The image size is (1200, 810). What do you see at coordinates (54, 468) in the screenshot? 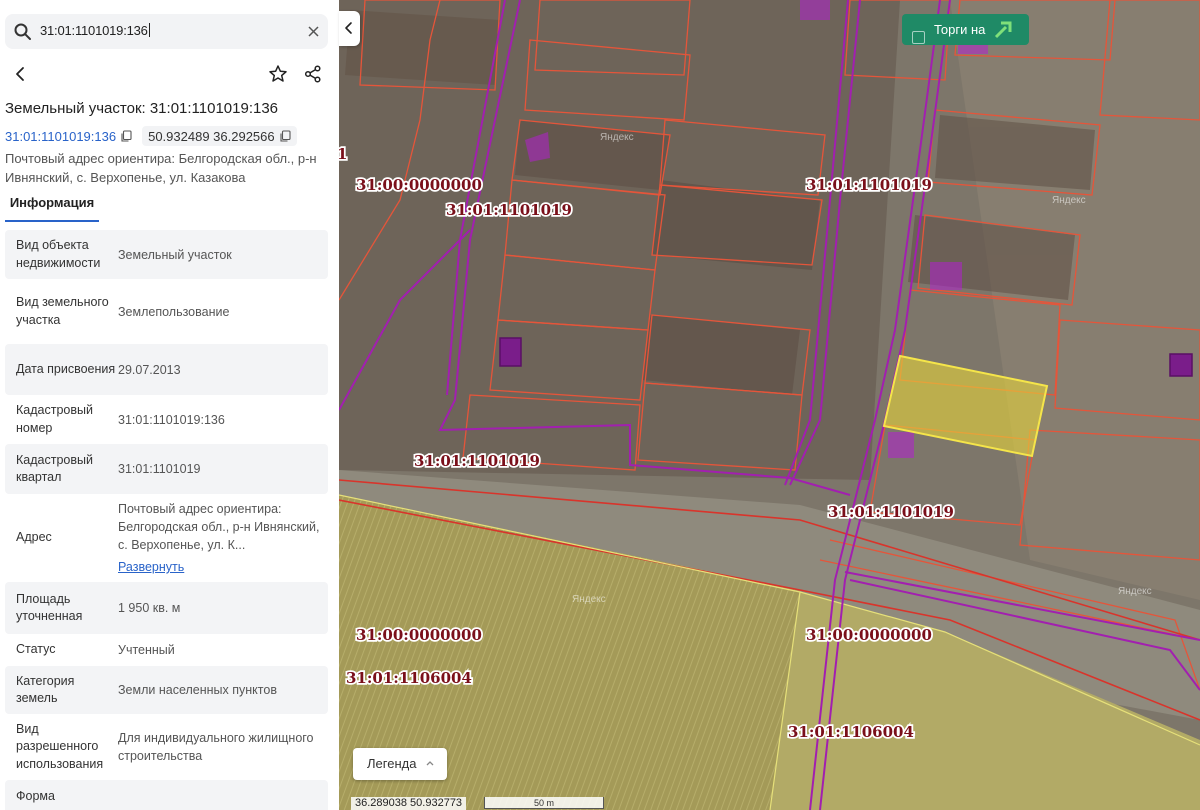
I see `property-key: Кадастровый квартал` at bounding box center [54, 468].